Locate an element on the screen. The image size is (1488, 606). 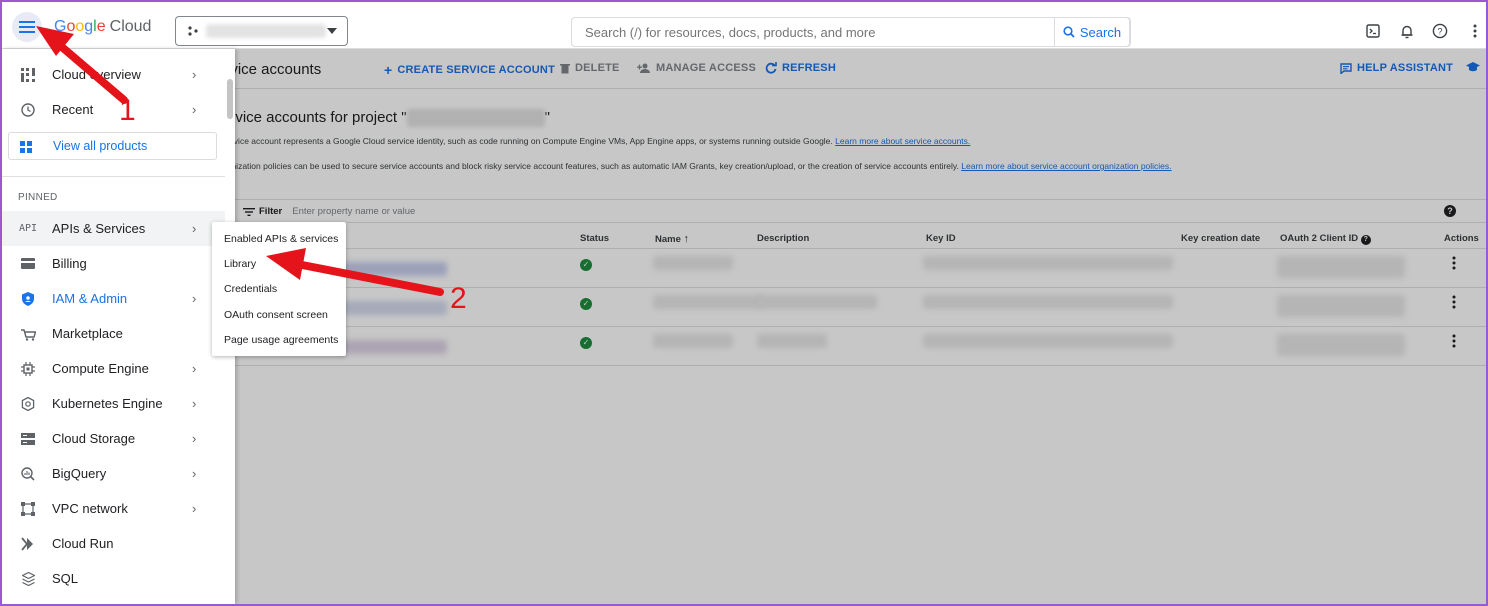
annotation-step-2: 2 is located at coordinates (458, 298).